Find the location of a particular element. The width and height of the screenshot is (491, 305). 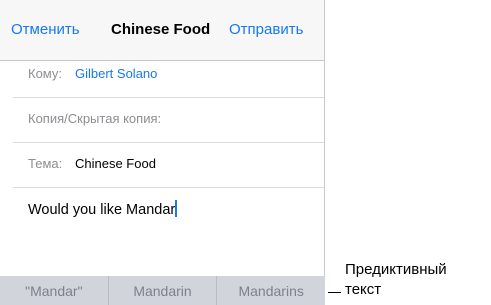

cancel-button: Отменить is located at coordinates (45, 29).